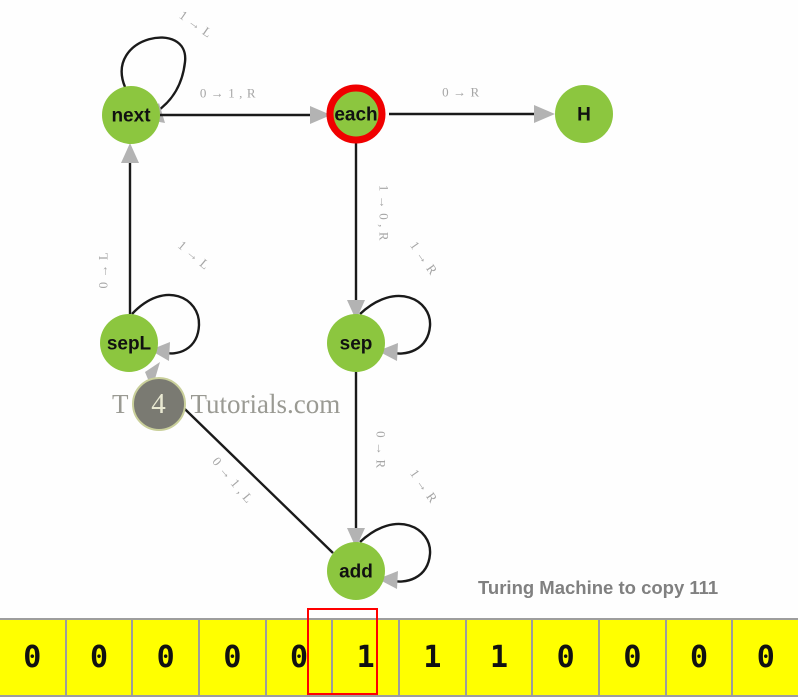  Describe the element at coordinates (424, 485) in the screenshot. I see `transition-label-add-self: 1 → R` at that location.